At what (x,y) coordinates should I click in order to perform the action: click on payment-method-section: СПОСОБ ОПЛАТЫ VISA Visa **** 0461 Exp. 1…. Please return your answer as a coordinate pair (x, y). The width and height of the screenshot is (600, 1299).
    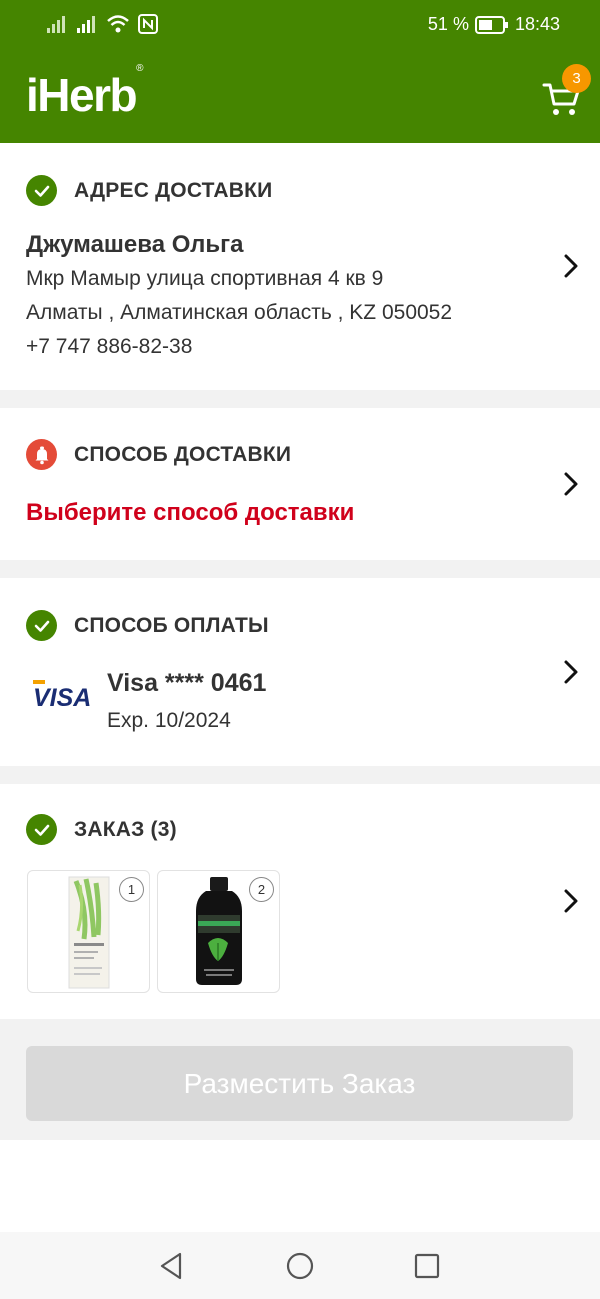
    Looking at the image, I should click on (300, 672).